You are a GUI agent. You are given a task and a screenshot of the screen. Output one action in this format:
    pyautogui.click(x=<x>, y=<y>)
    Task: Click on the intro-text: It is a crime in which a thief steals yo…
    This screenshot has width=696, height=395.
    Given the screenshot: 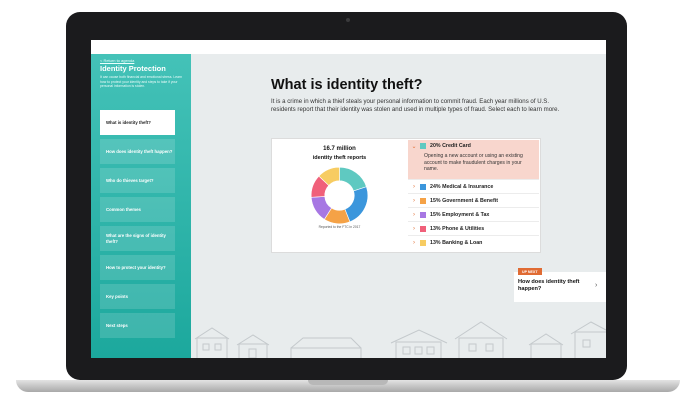 What is the action you would take?
    pyautogui.click(x=415, y=105)
    